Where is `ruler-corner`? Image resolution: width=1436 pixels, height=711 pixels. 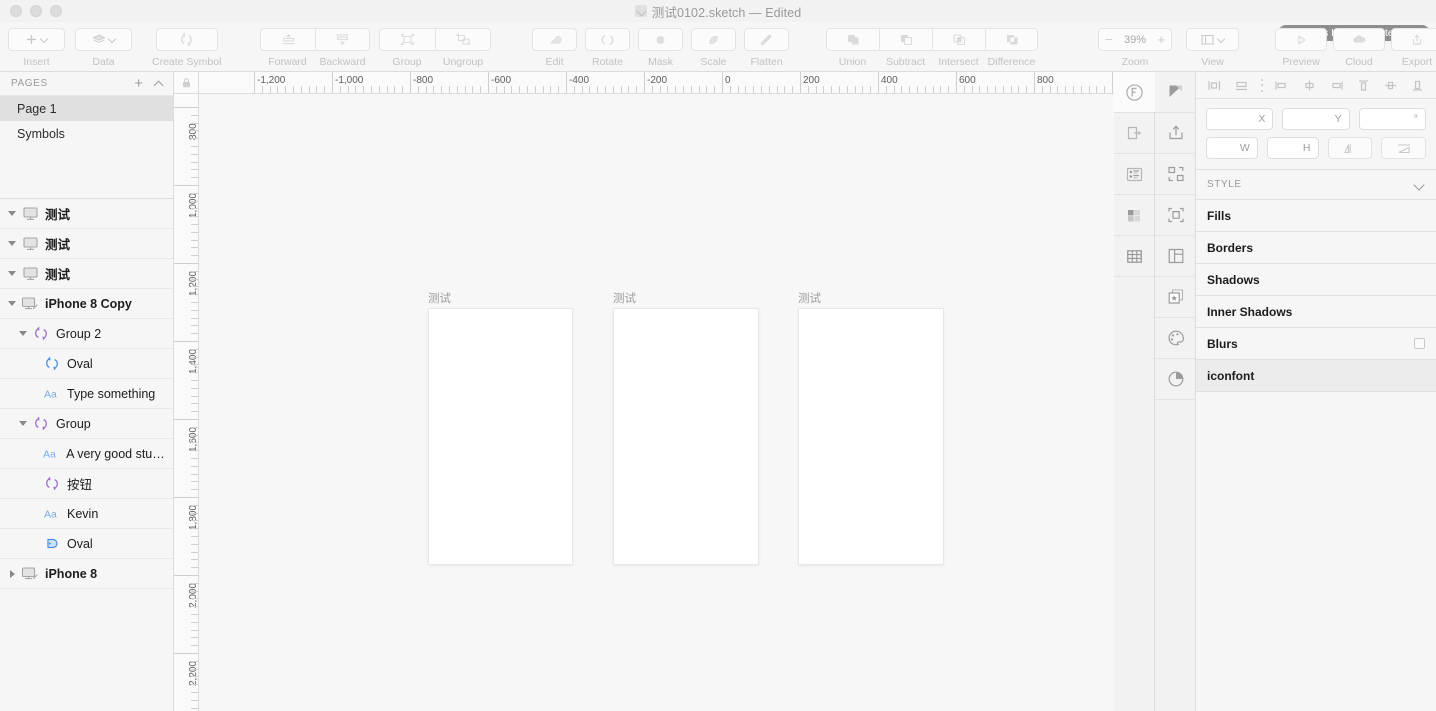
ruler-corner is located at coordinates (186, 83).